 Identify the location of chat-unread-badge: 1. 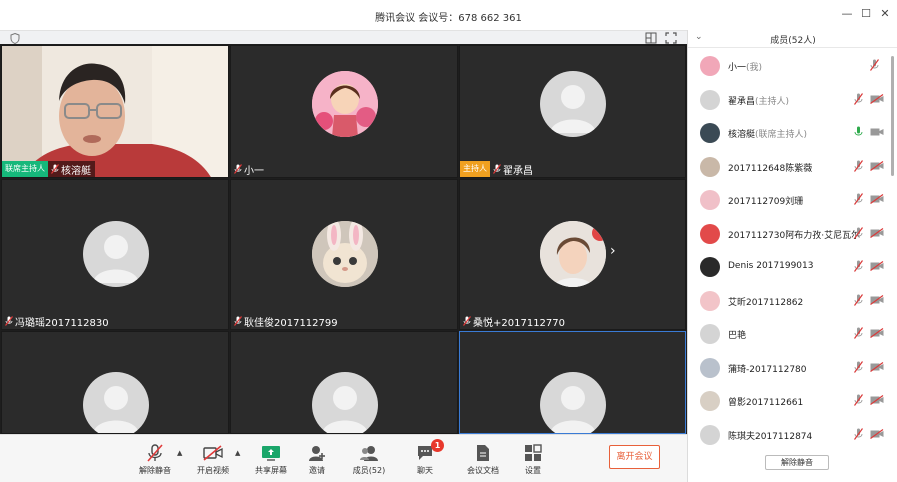
(437, 445).